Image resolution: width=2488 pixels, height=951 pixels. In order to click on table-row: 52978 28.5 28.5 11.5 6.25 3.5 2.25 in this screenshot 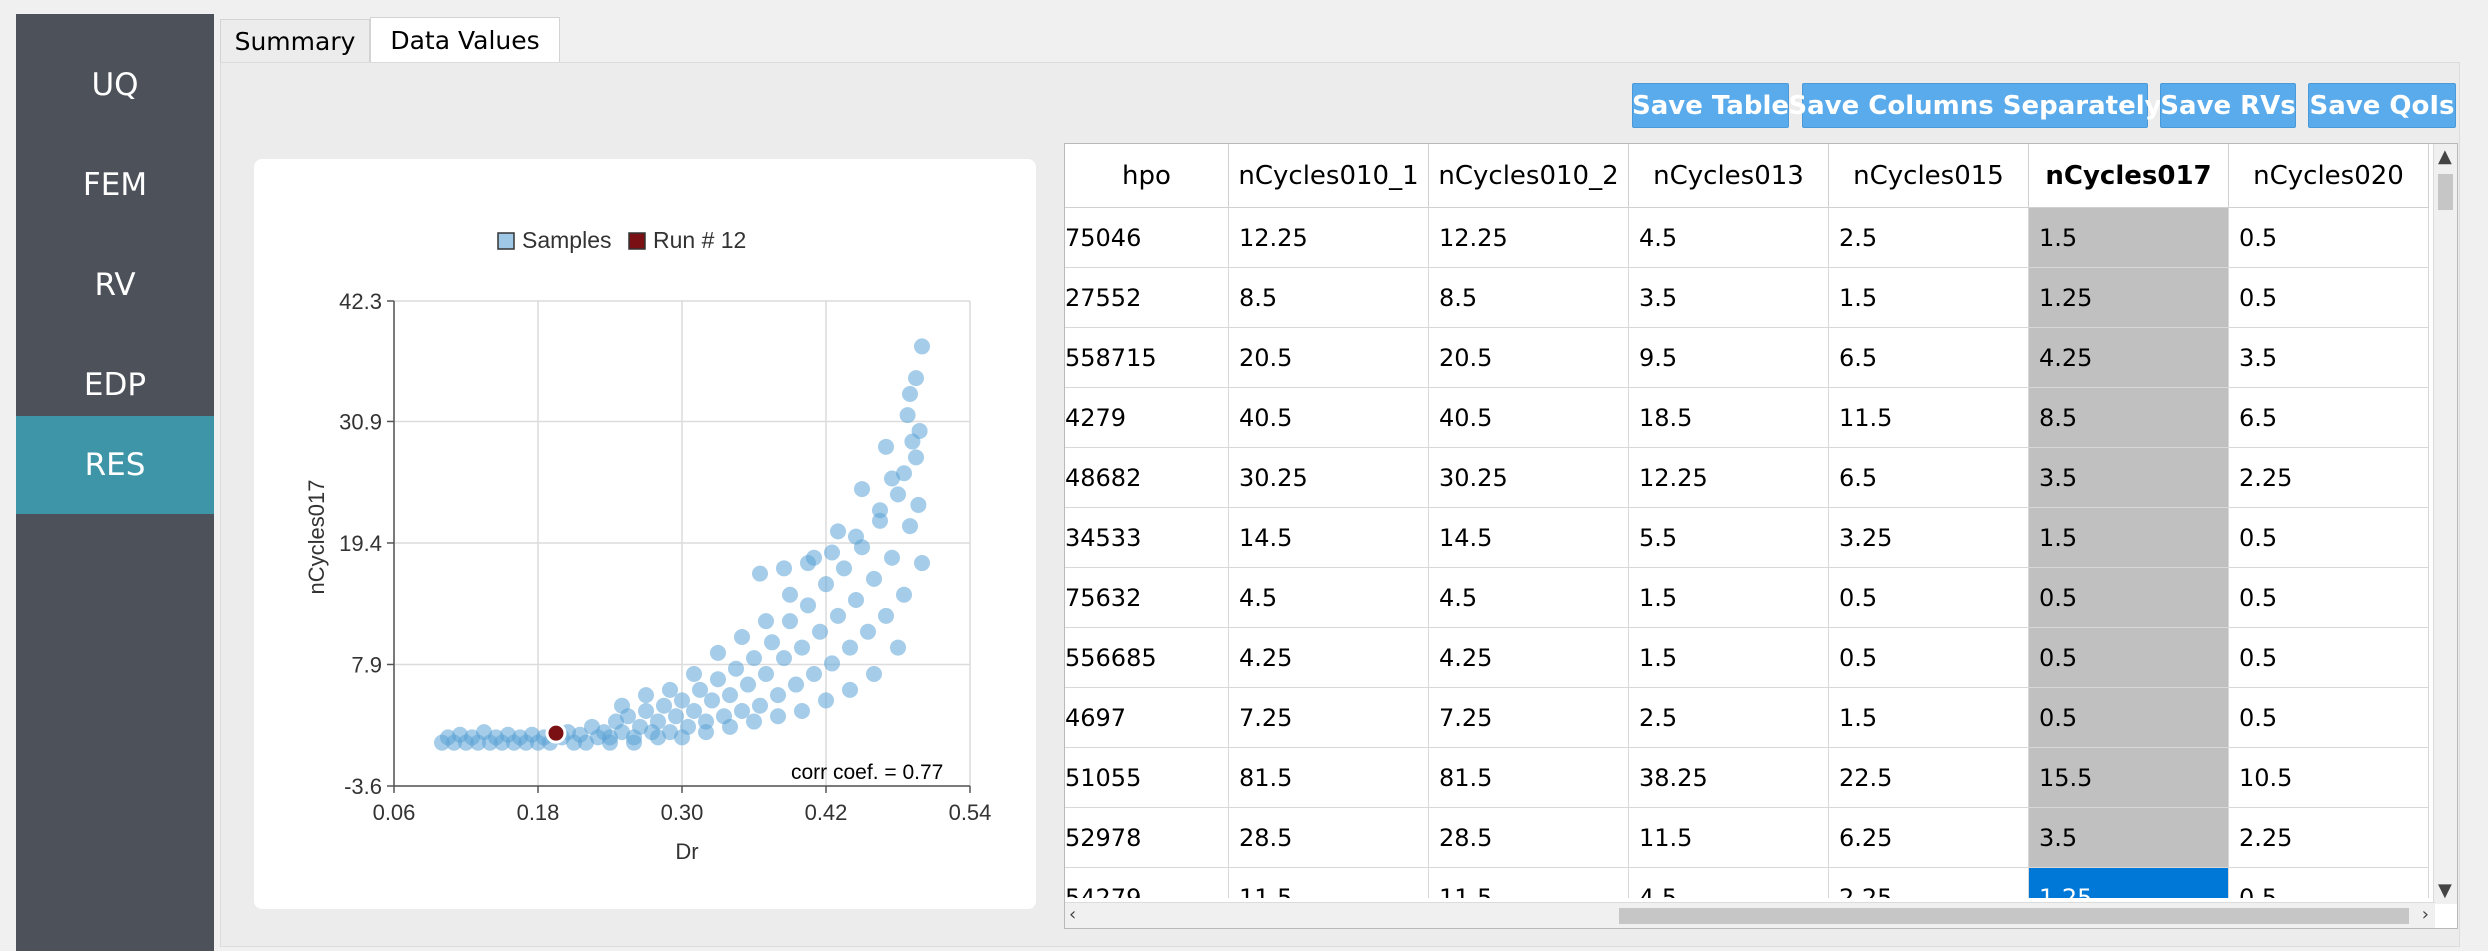, I will do `click(1750, 838)`.